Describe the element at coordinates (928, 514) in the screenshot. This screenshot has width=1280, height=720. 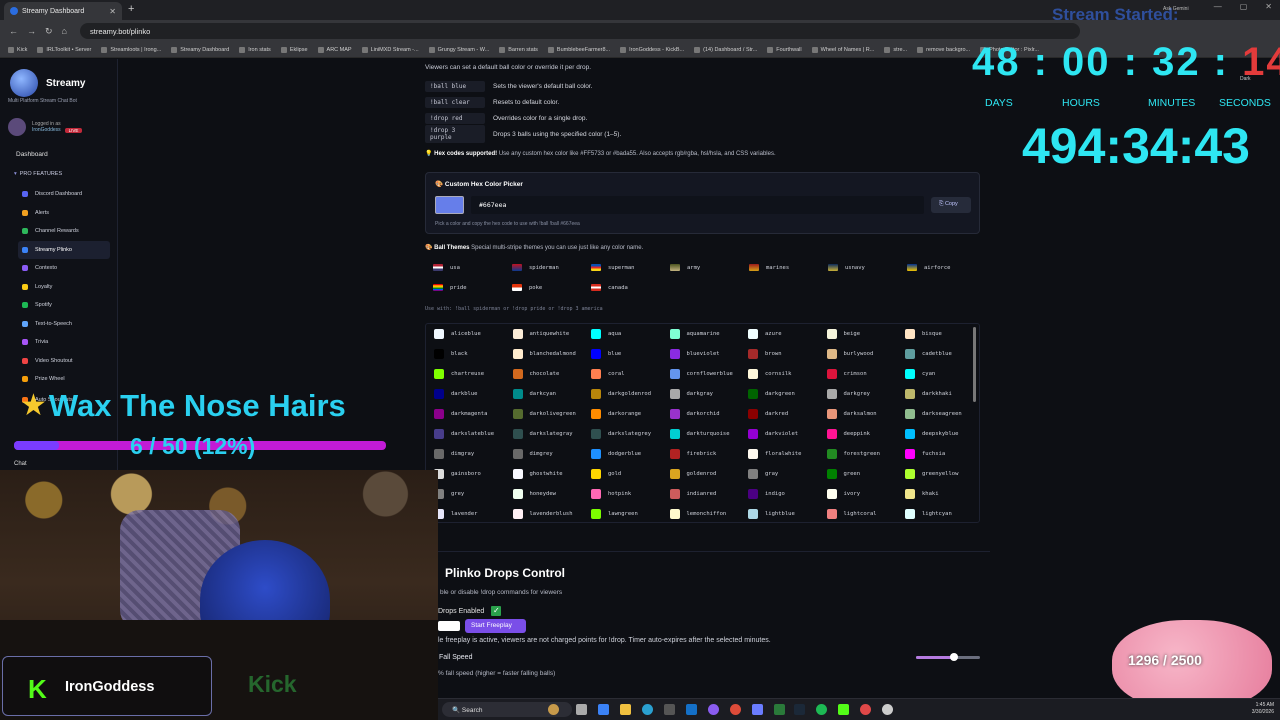
I see `color-item: lightcyan` at that location.